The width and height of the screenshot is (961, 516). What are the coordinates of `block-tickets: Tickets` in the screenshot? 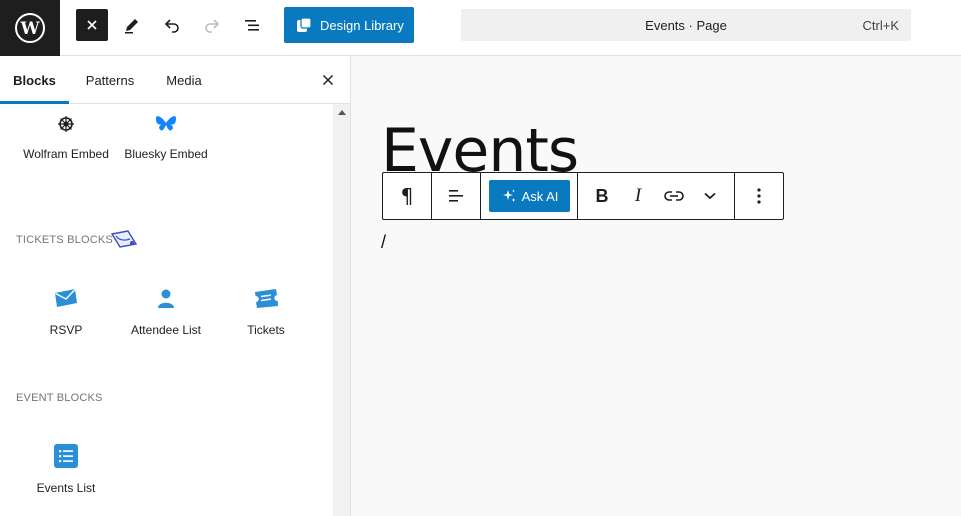 It's located at (266, 312).